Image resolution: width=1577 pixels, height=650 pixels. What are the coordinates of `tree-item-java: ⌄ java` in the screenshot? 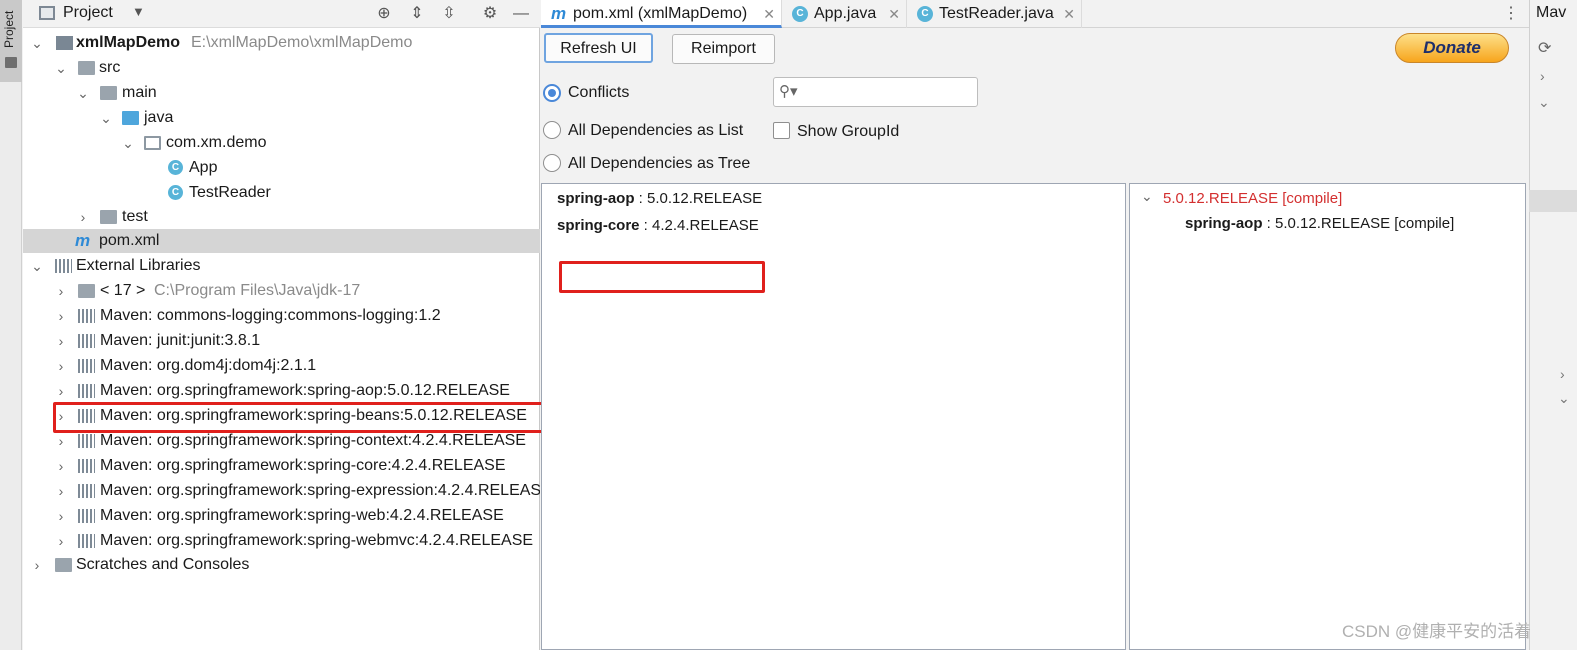 It's located at (281, 118).